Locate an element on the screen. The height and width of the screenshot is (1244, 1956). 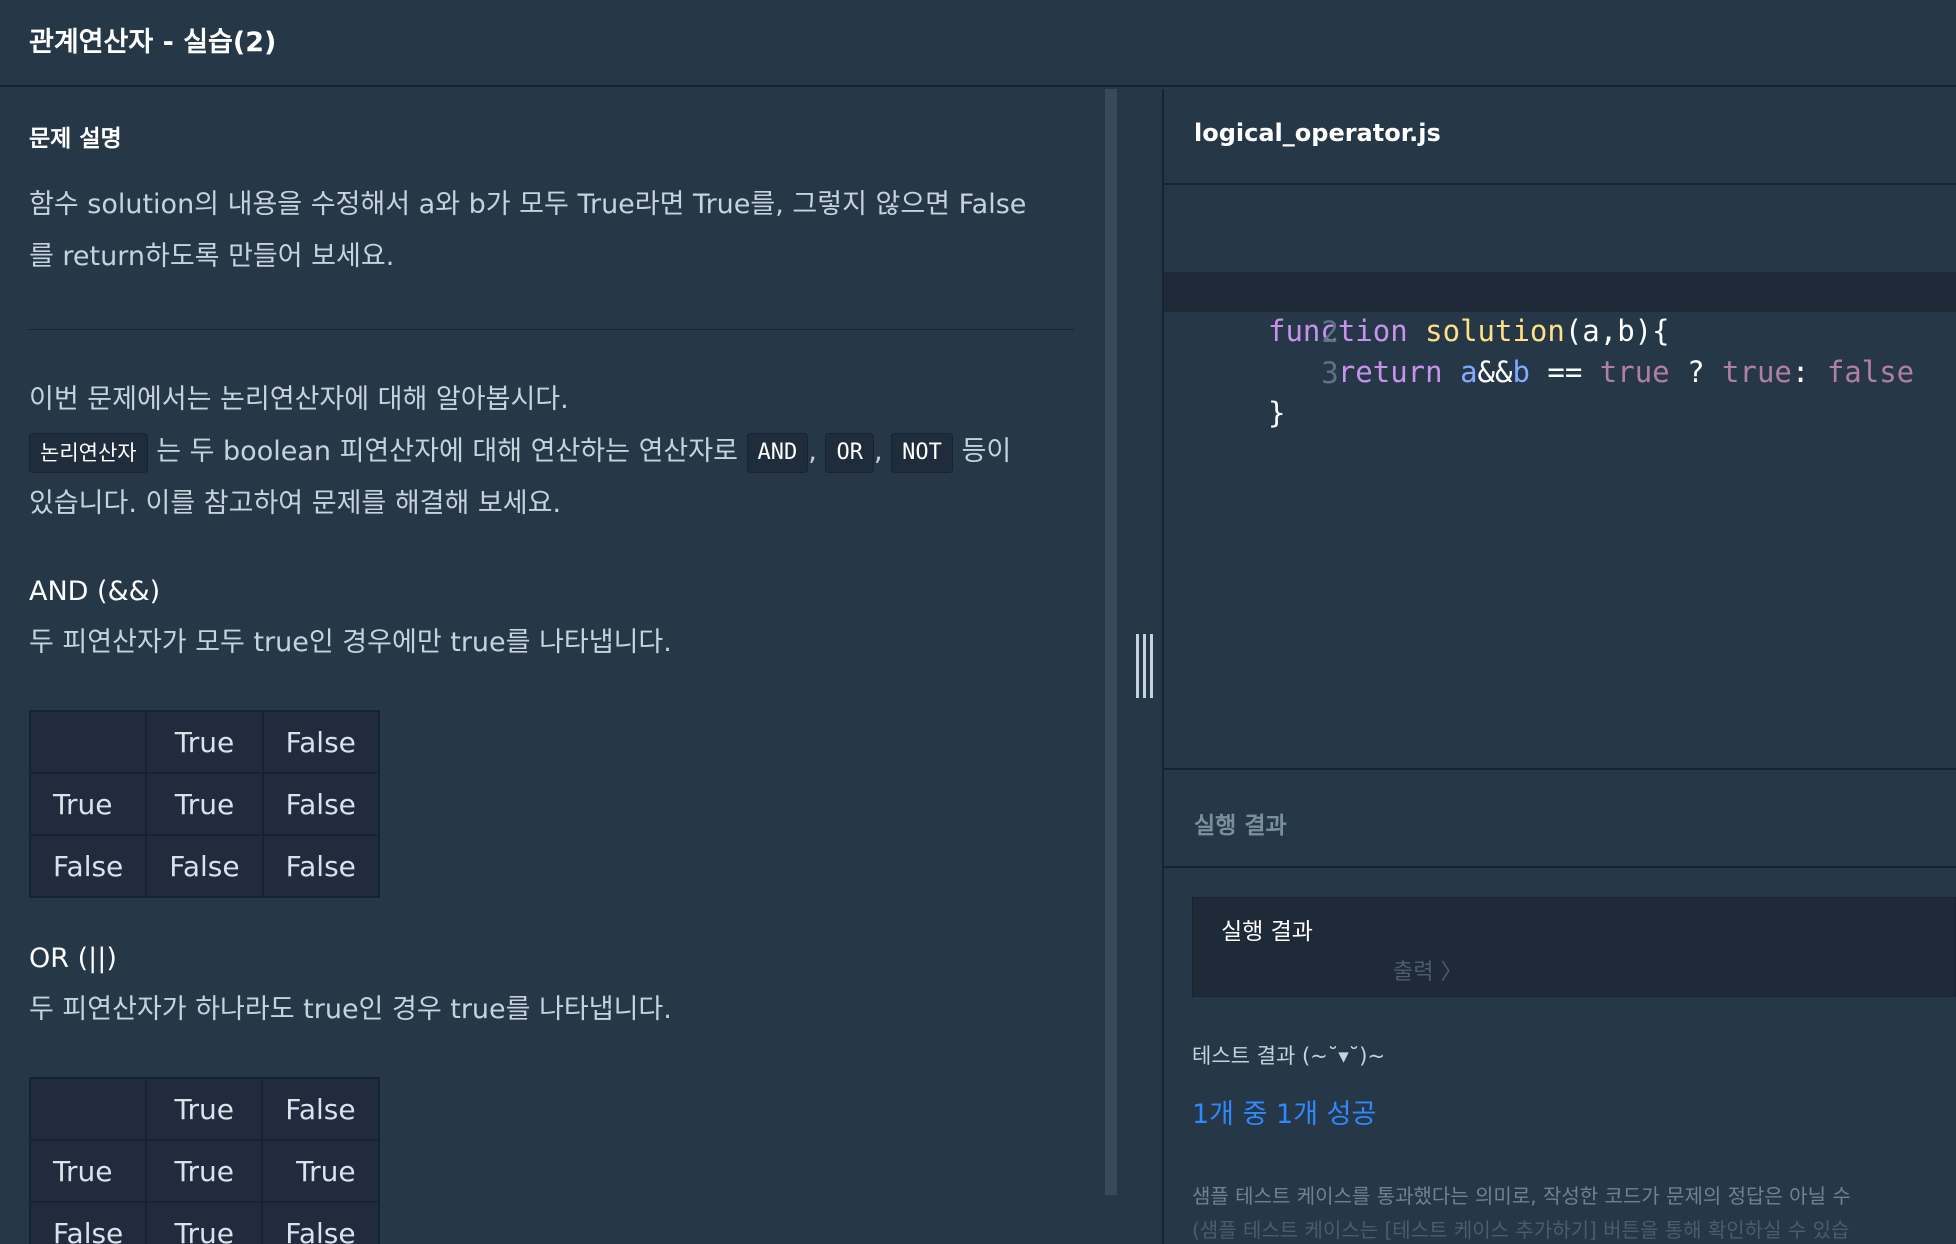
code-line: 1 function solution(a,b){ is located at coordinates (1560, 289).